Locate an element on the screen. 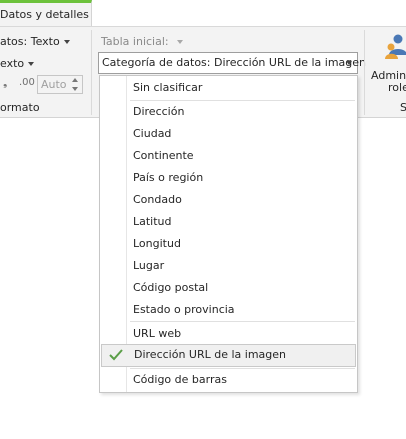 This screenshot has width=406, height=439. menu-item-codigo-postal: Código postal is located at coordinates (228, 288).